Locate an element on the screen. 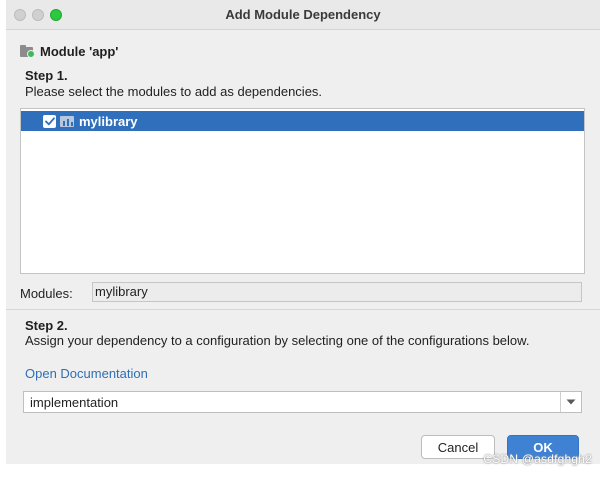 This screenshot has height=477, width=606. configuration-dropdown-button is located at coordinates (570, 402).